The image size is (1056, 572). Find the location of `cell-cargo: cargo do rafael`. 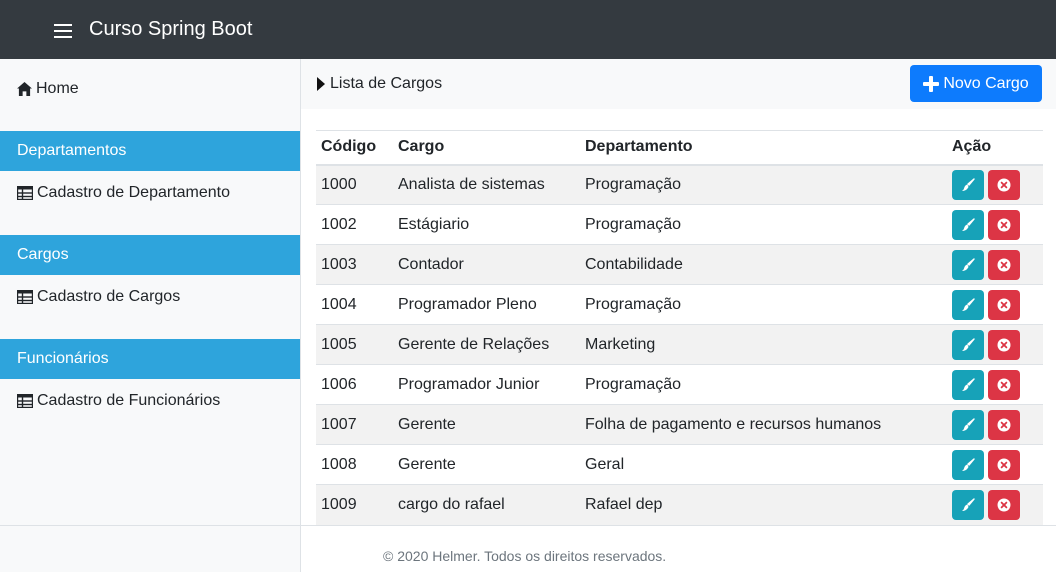

cell-cargo: cargo do rafael is located at coordinates (486, 504).